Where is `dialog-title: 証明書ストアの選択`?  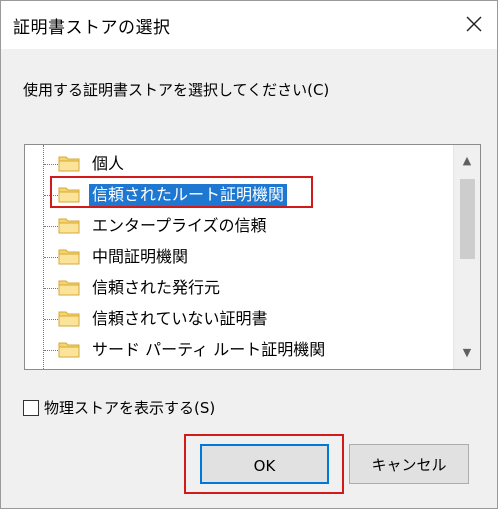
dialog-title: 証明書ストアの選択 is located at coordinates (92, 28).